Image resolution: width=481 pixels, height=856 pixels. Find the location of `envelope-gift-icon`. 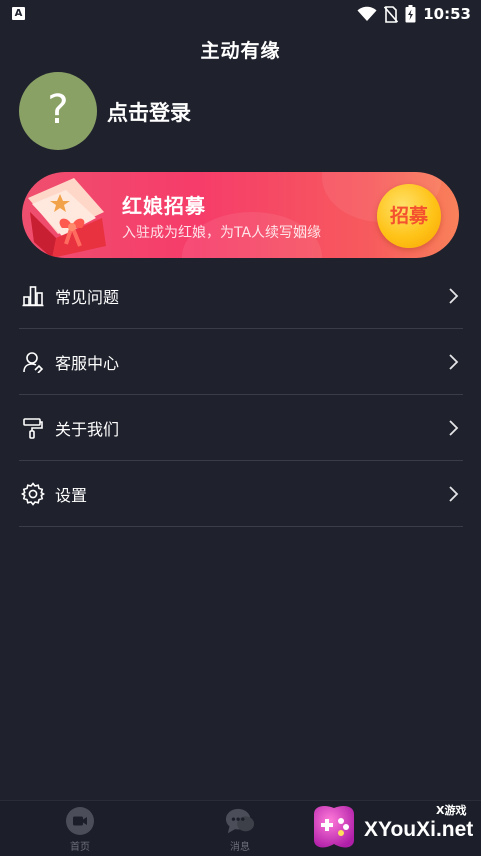

envelope-gift-icon is located at coordinates (67, 218).